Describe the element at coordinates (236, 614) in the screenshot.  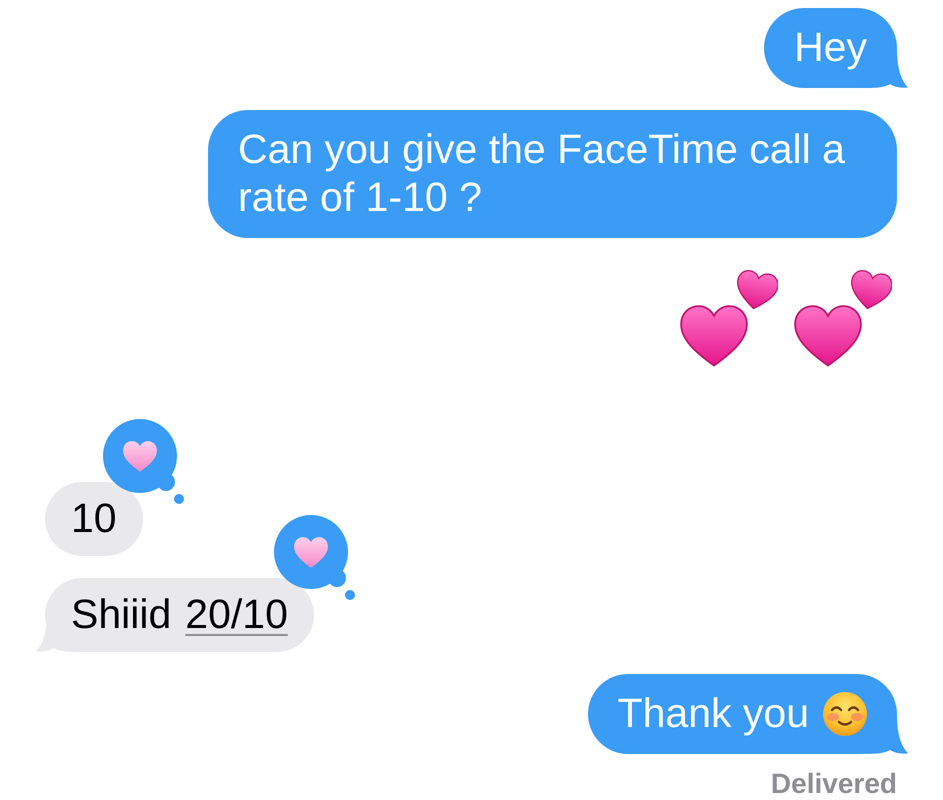
I see `detected-link: 20/10` at that location.